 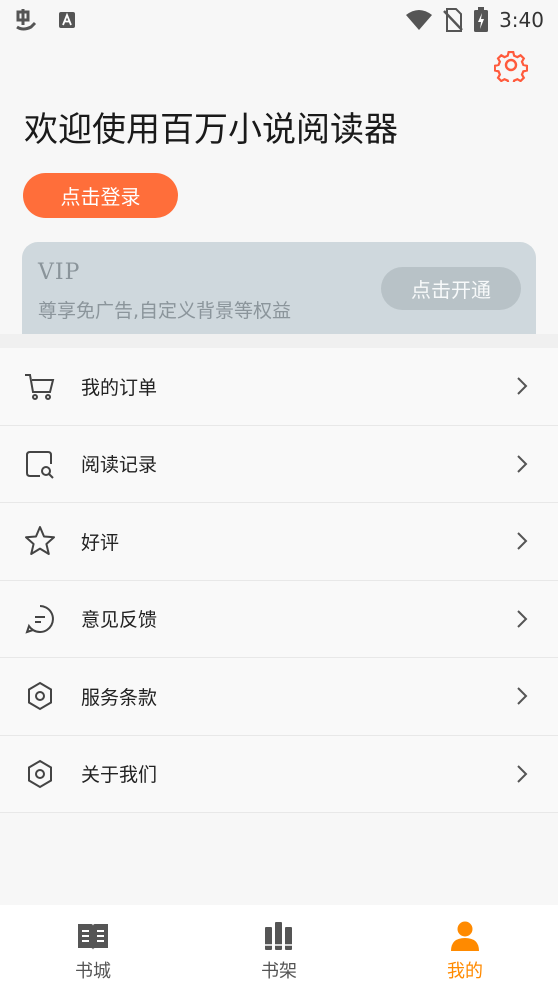 I want to click on bottom-nav: 书城 书架 我的, so click(x=279, y=948).